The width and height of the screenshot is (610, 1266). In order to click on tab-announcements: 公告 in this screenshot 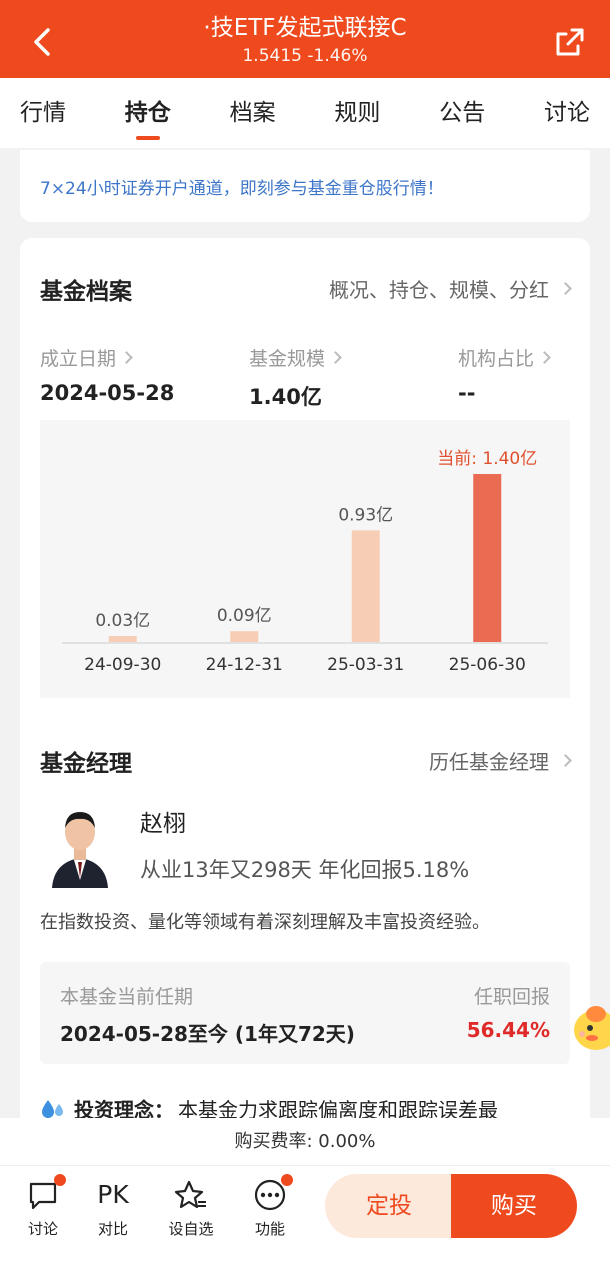, I will do `click(462, 113)`.